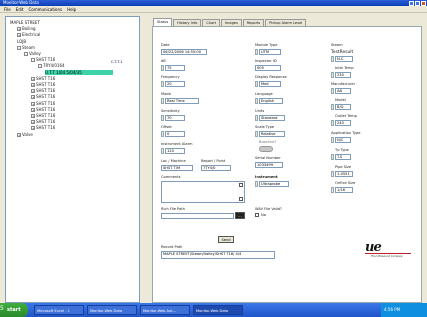  What do you see at coordinates (344, 59) in the screenshot?
I see `test-result-field: N.C.` at bounding box center [344, 59].